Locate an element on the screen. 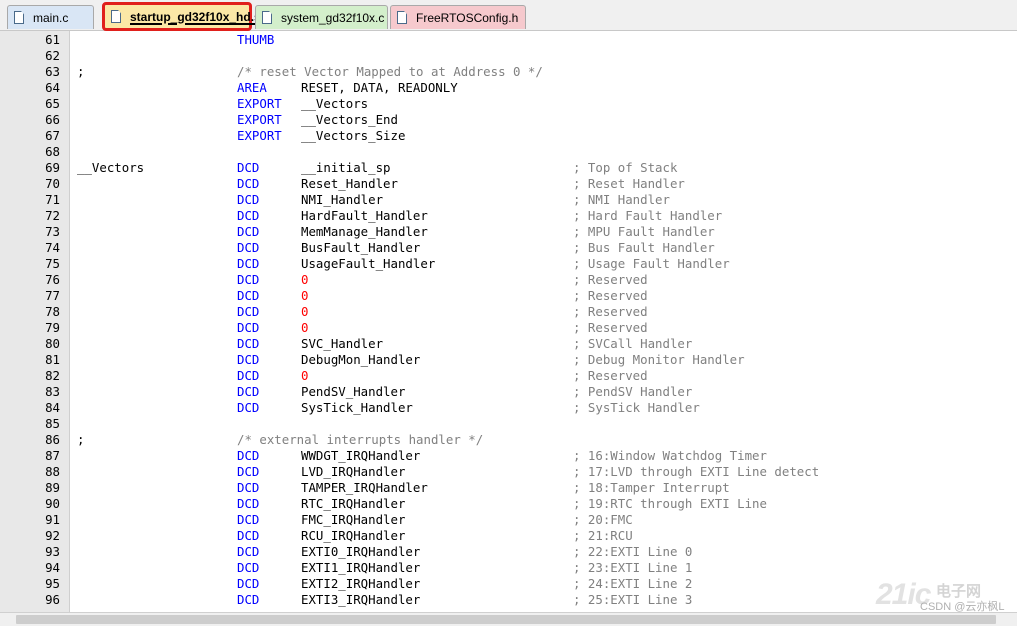 The width and height of the screenshot is (1017, 626). code-keyword: AREA is located at coordinates (252, 87).